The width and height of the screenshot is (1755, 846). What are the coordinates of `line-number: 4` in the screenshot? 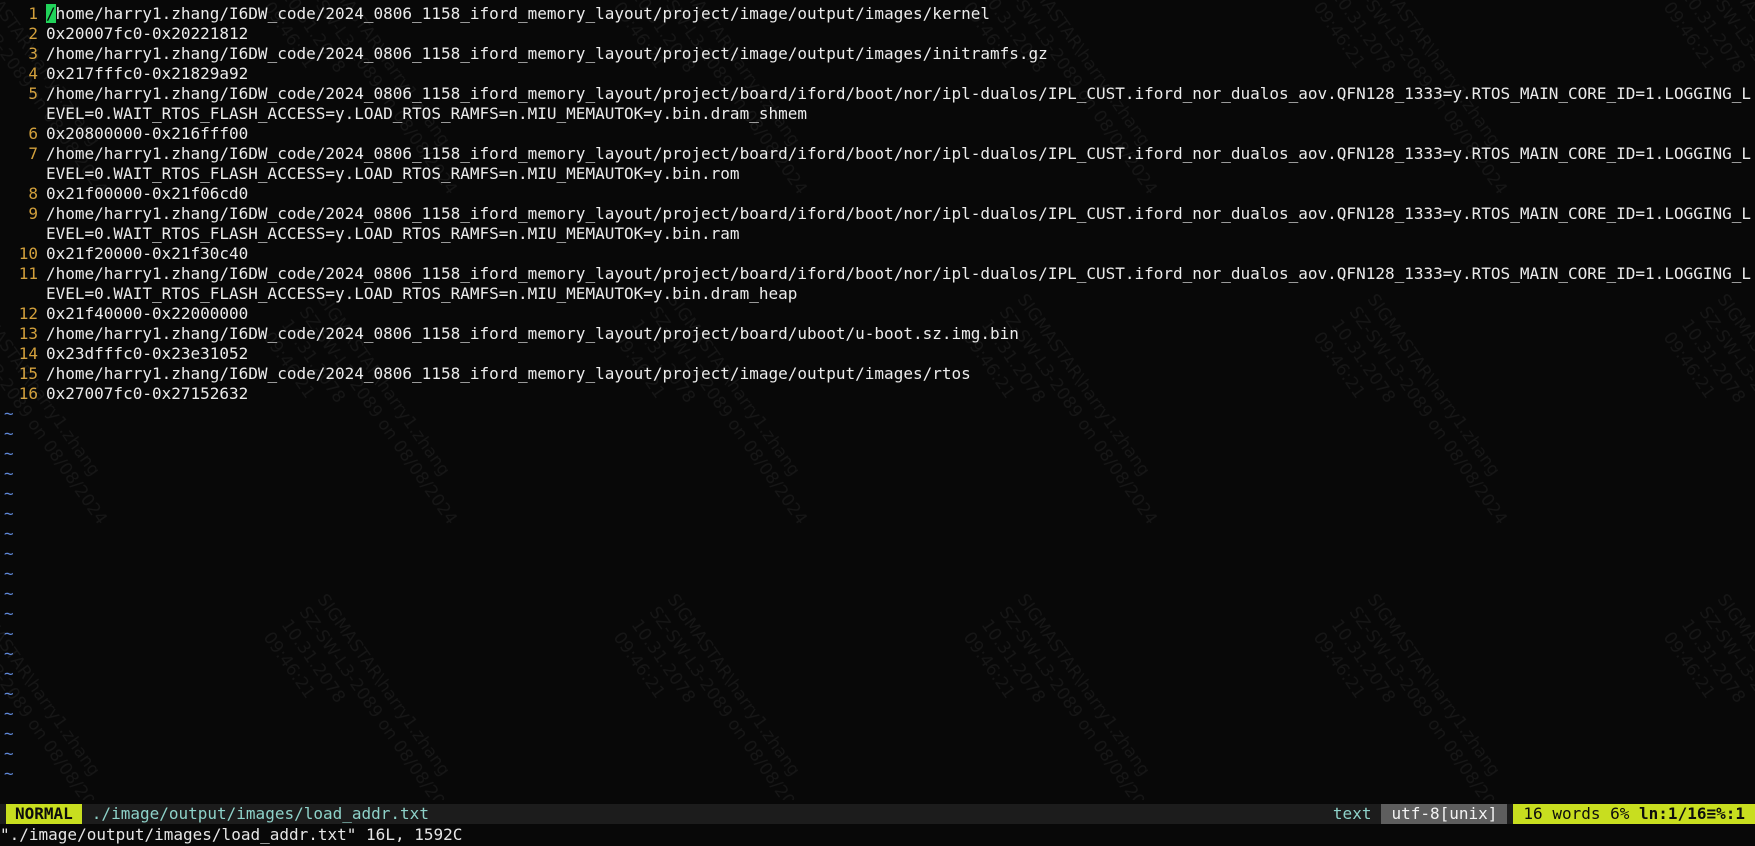 It's located at (33, 73).